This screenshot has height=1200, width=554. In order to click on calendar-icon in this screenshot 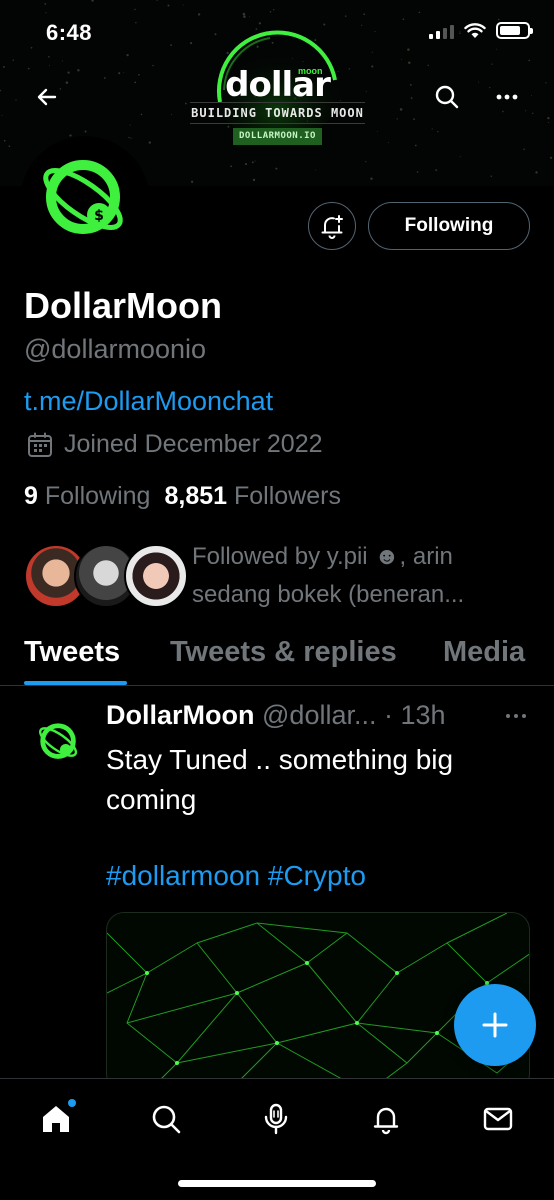, I will do `click(40, 444)`.